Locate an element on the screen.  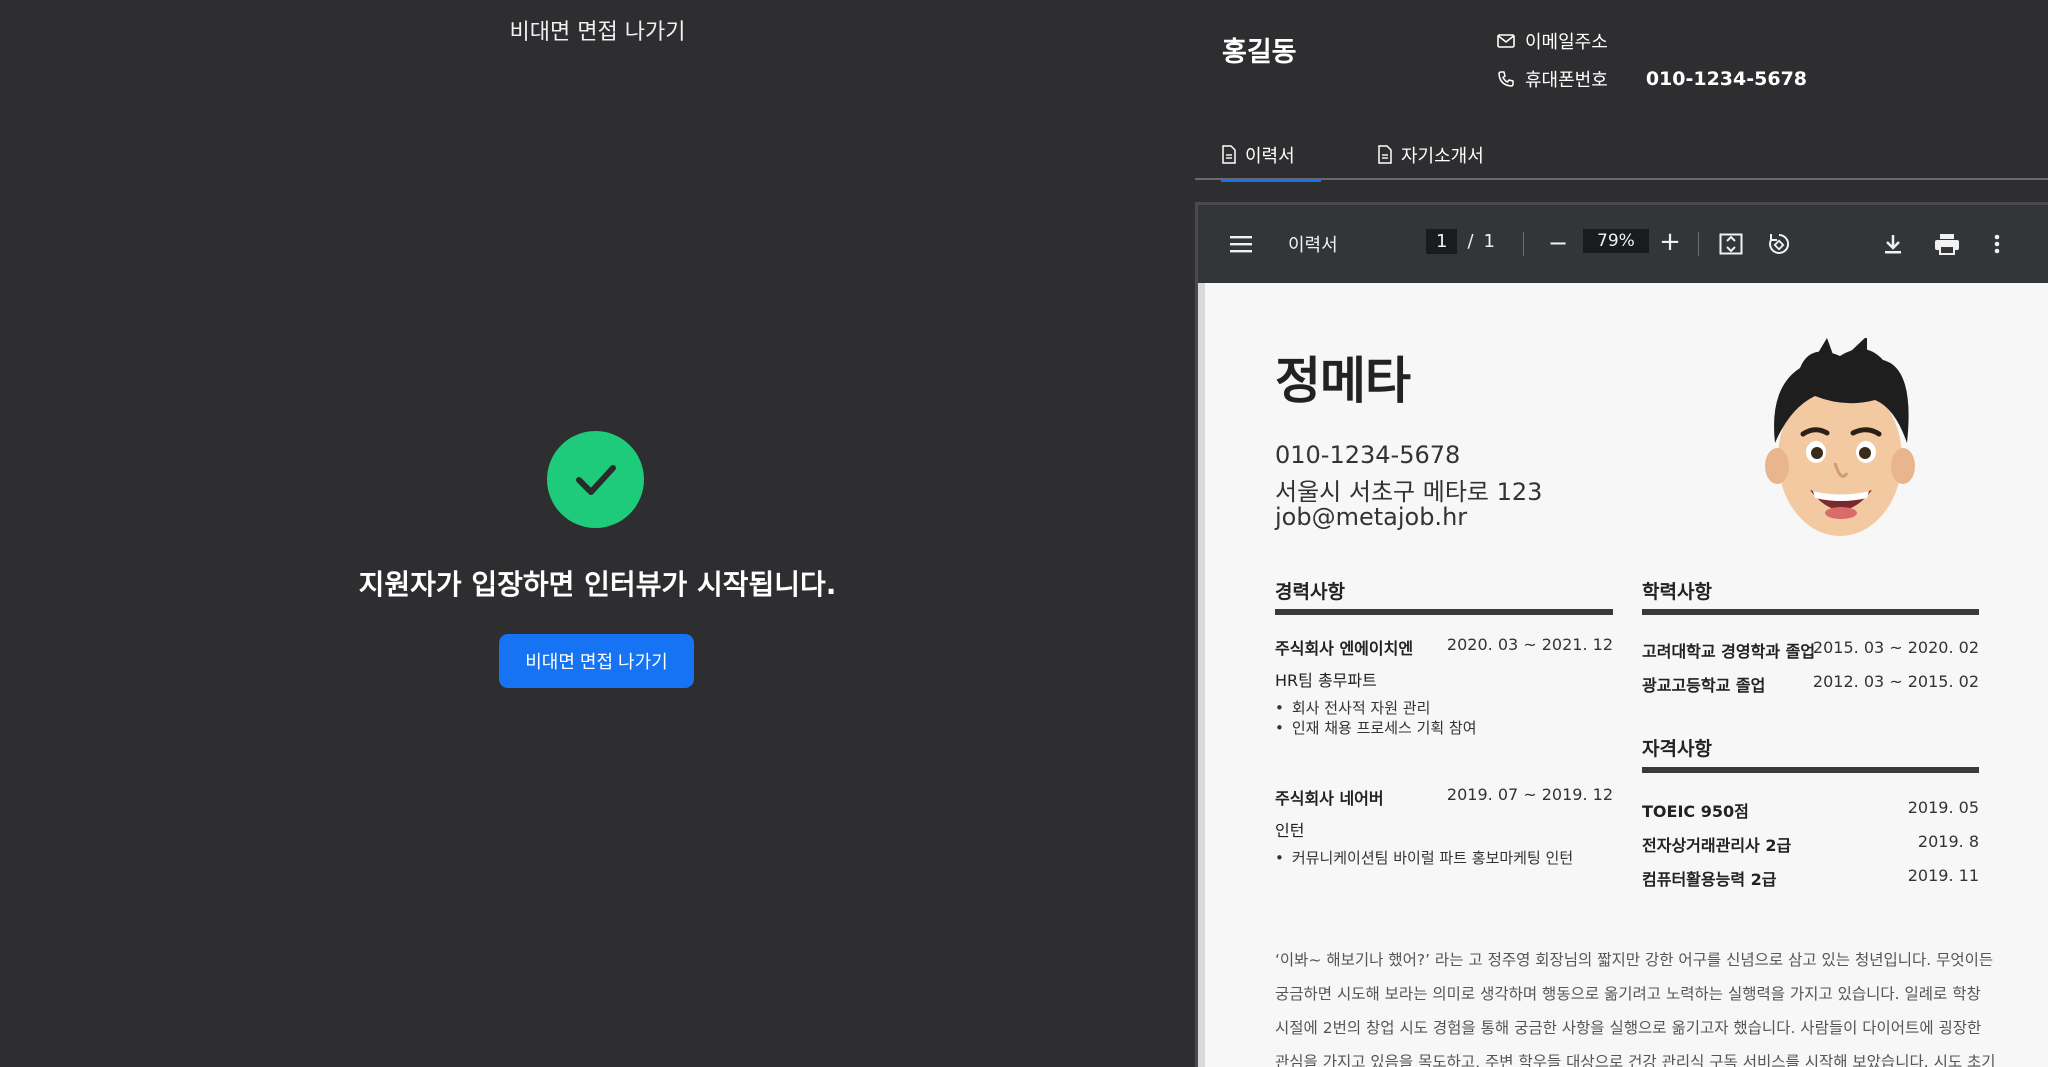
phone-row: 휴대폰번호 010-1234-5678 is located at coordinates (1651, 79).